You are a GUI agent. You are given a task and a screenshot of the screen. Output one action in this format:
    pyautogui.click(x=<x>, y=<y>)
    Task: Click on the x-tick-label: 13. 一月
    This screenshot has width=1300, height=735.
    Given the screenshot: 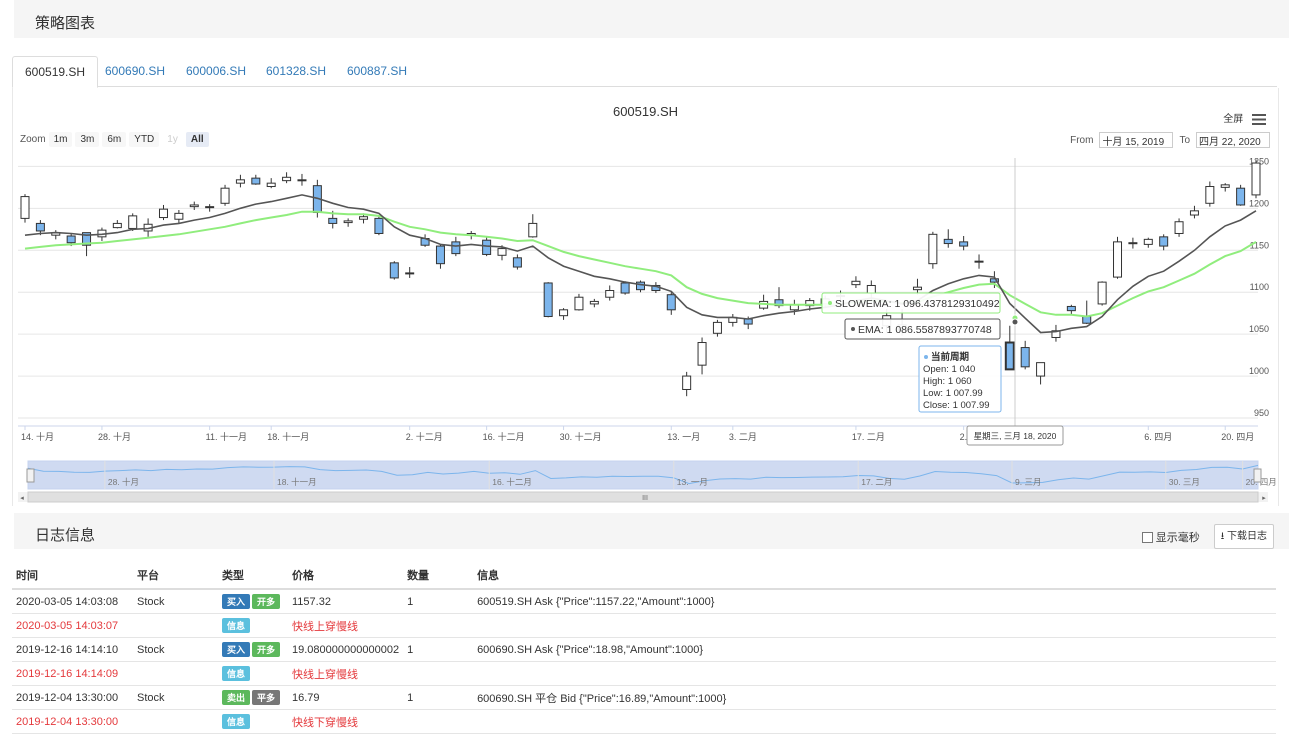 What is the action you would take?
    pyautogui.click(x=683, y=437)
    